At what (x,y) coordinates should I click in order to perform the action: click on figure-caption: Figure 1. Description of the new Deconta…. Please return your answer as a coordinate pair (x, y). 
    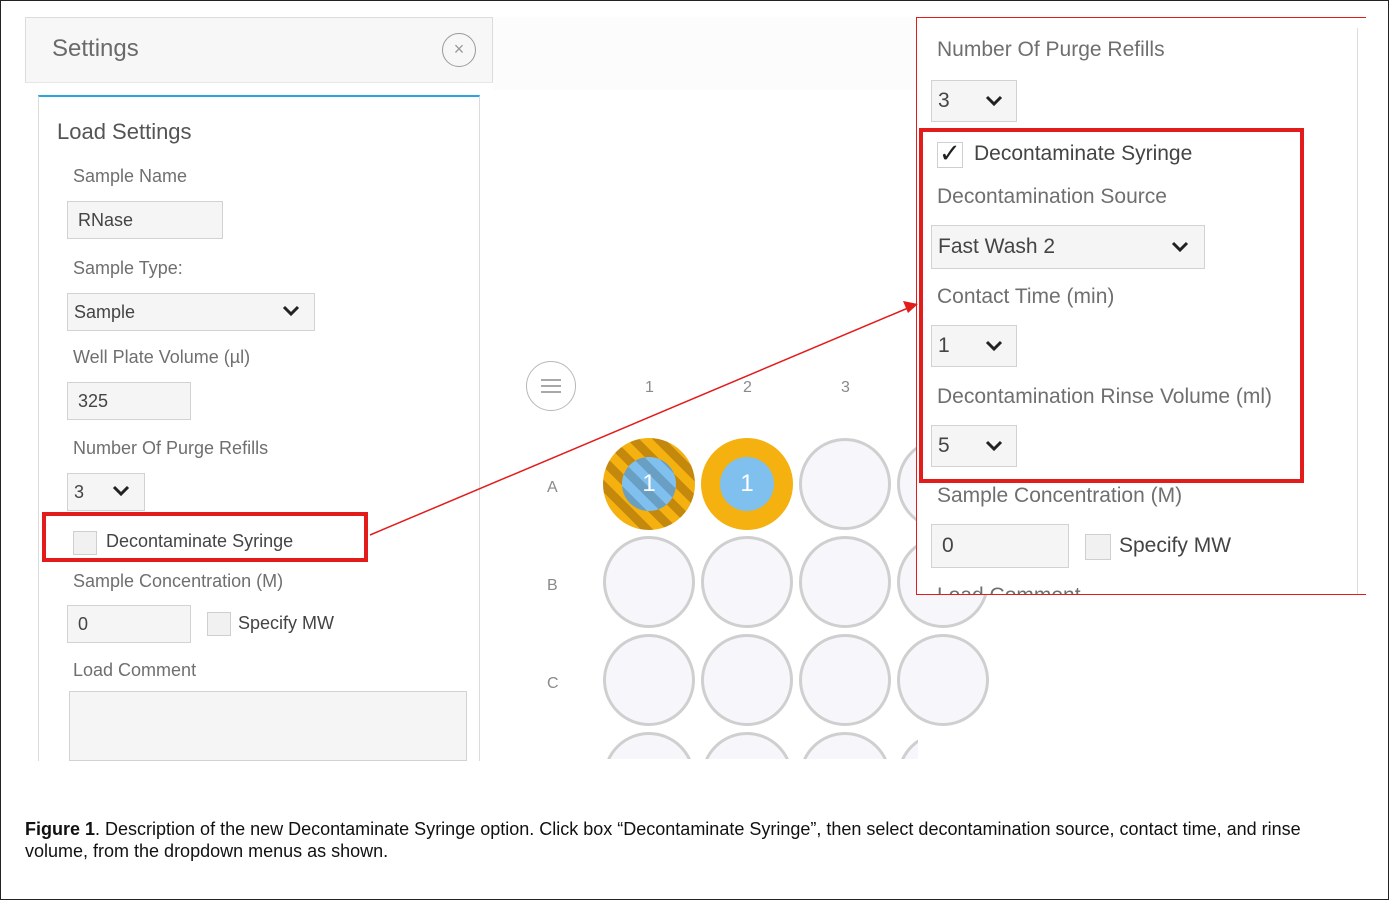
    Looking at the image, I should click on (685, 840).